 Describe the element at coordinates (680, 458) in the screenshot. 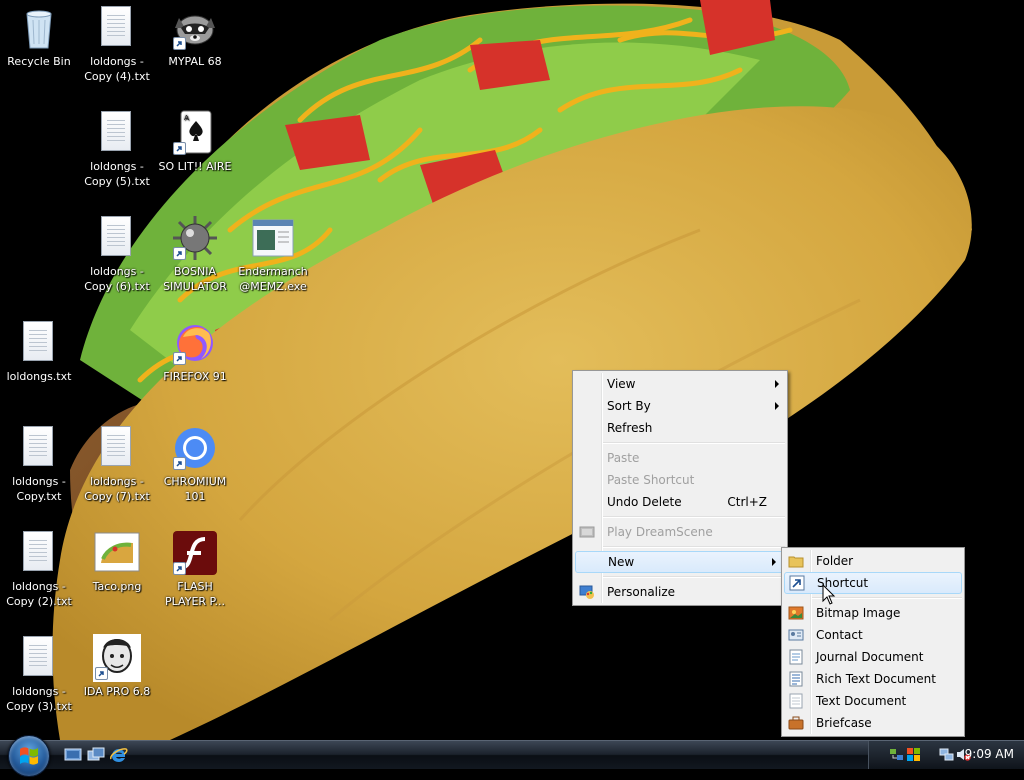

I see `menu-item-paste: Paste` at that location.